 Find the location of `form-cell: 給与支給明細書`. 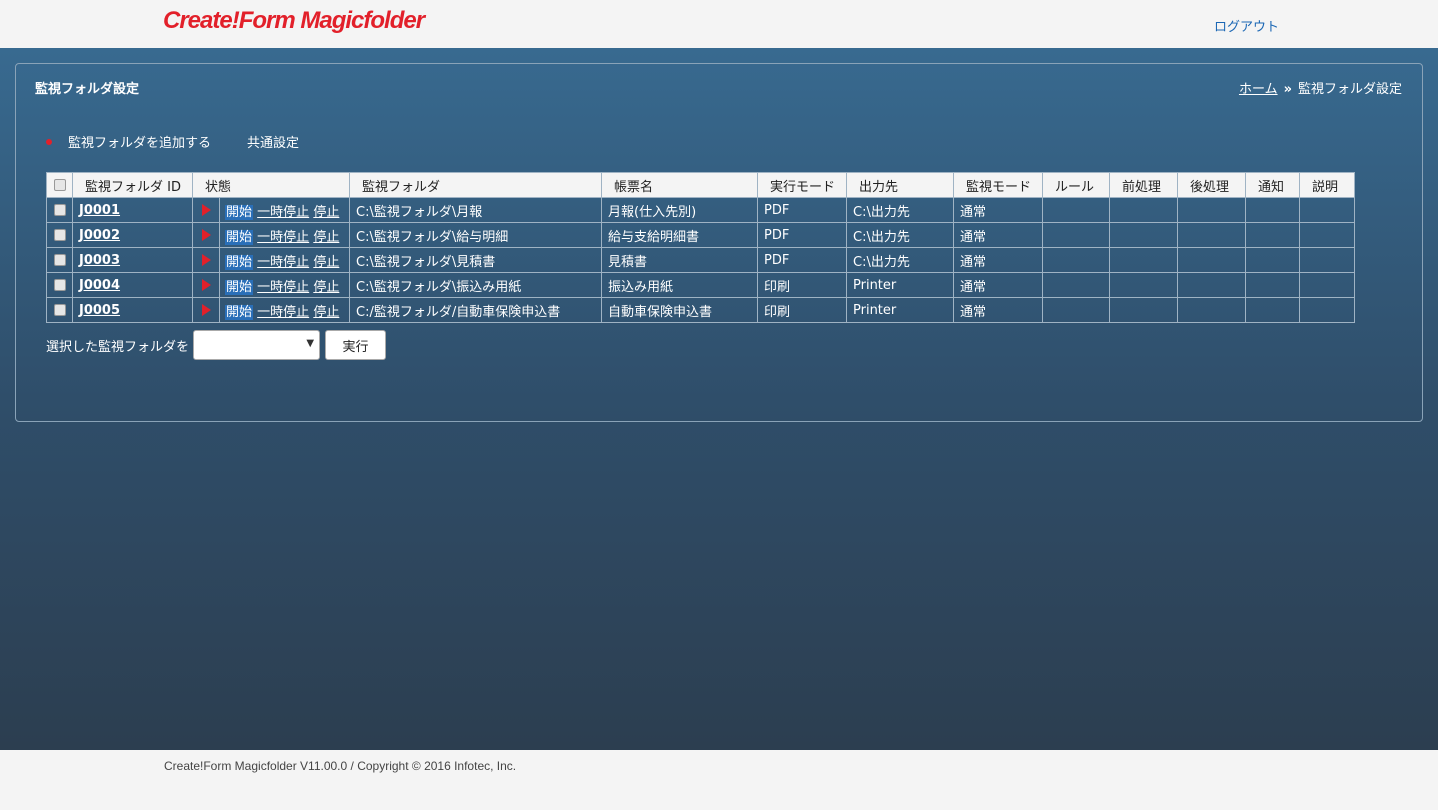

form-cell: 給与支給明細書 is located at coordinates (679, 235).